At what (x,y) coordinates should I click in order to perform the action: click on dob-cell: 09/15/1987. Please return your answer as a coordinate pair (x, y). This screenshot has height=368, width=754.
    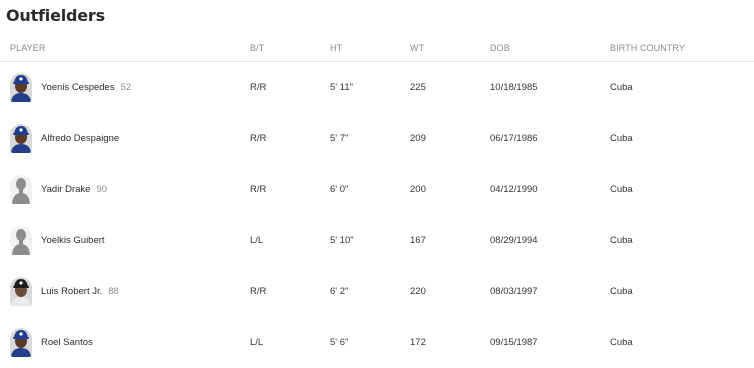
    Looking at the image, I should click on (550, 342).